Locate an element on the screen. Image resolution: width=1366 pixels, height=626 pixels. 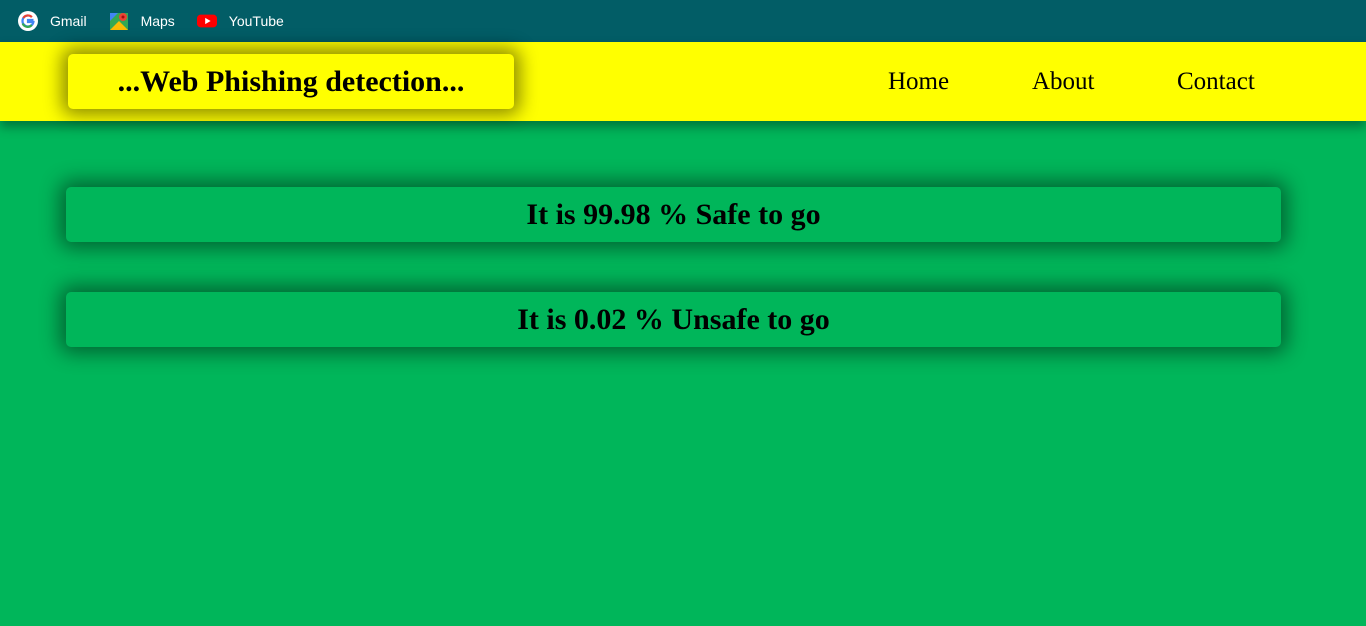
google-icon is located at coordinates (28, 21).